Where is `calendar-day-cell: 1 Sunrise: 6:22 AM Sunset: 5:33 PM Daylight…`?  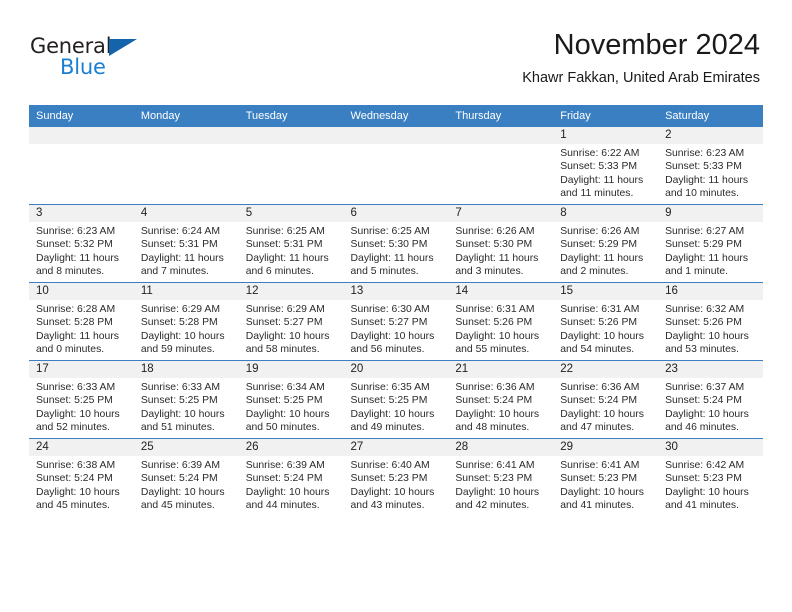
calendar-day-cell: 1 Sunrise: 6:22 AM Sunset: 5:33 PM Daylight… is located at coordinates (606, 166).